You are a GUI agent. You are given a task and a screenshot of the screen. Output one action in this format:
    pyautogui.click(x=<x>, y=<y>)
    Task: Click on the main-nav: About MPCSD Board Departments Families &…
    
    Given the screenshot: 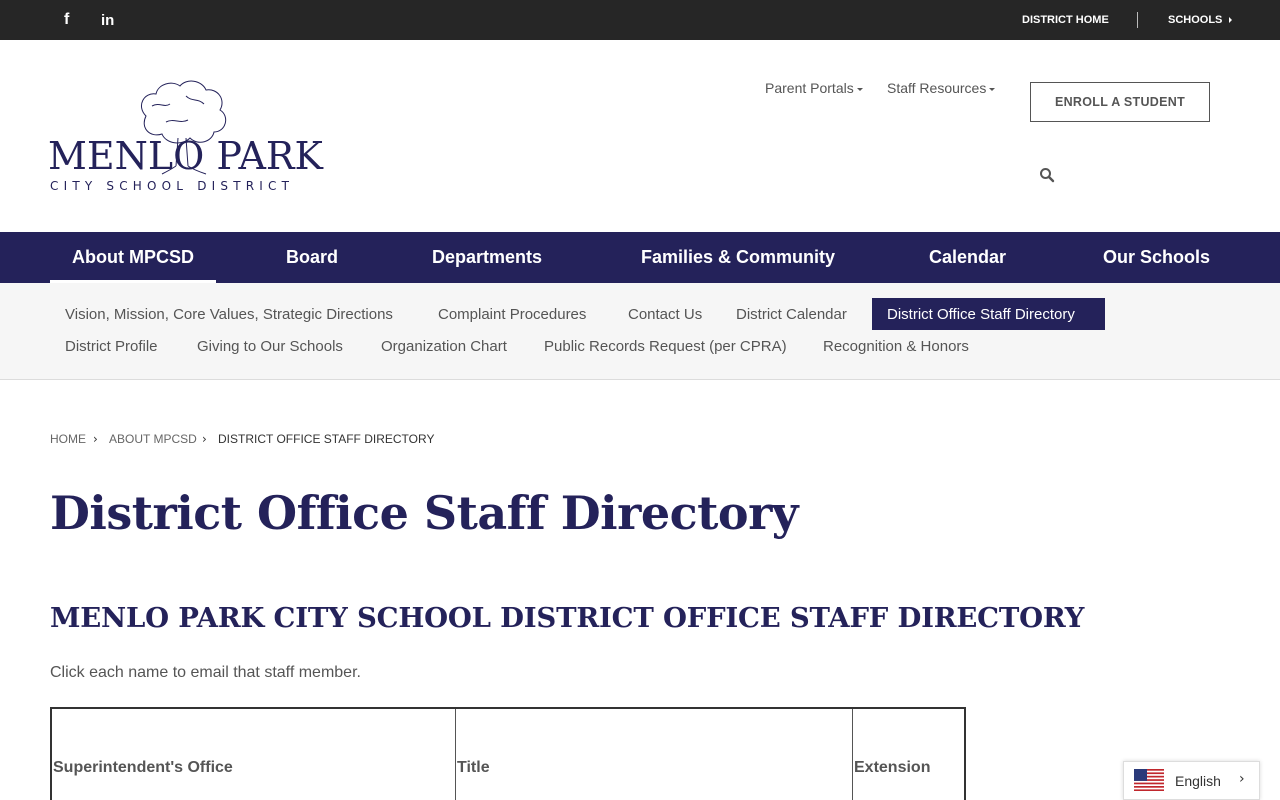 What is the action you would take?
    pyautogui.click(x=640, y=257)
    